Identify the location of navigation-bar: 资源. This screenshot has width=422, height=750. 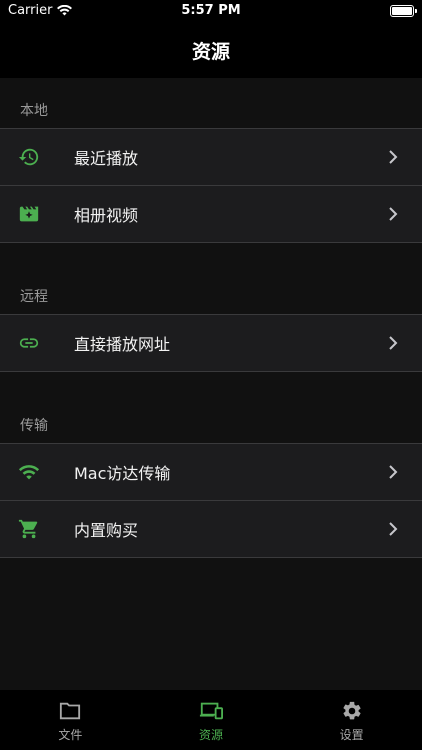
(211, 50).